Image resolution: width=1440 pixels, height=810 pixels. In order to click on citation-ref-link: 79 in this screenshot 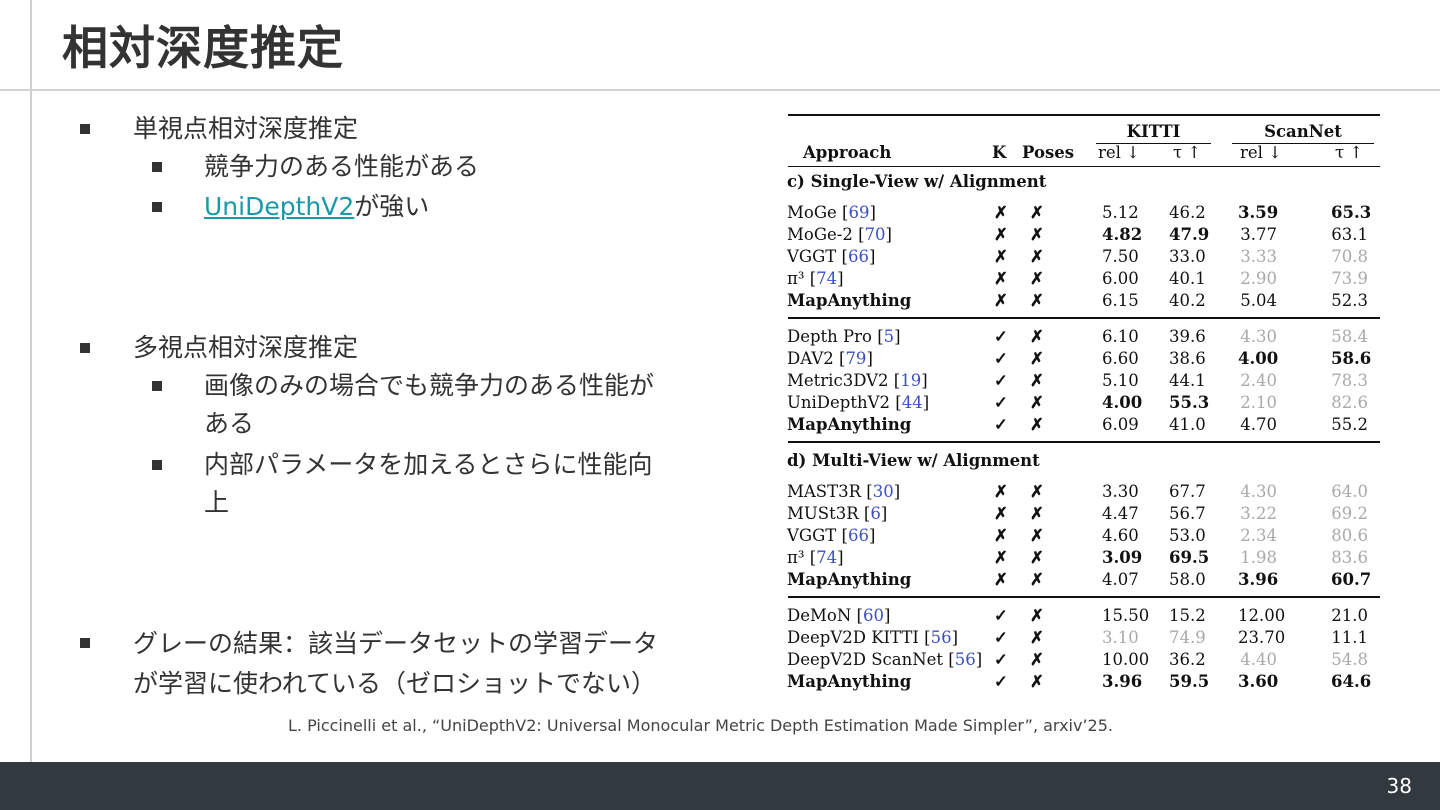, I will do `click(855, 358)`.